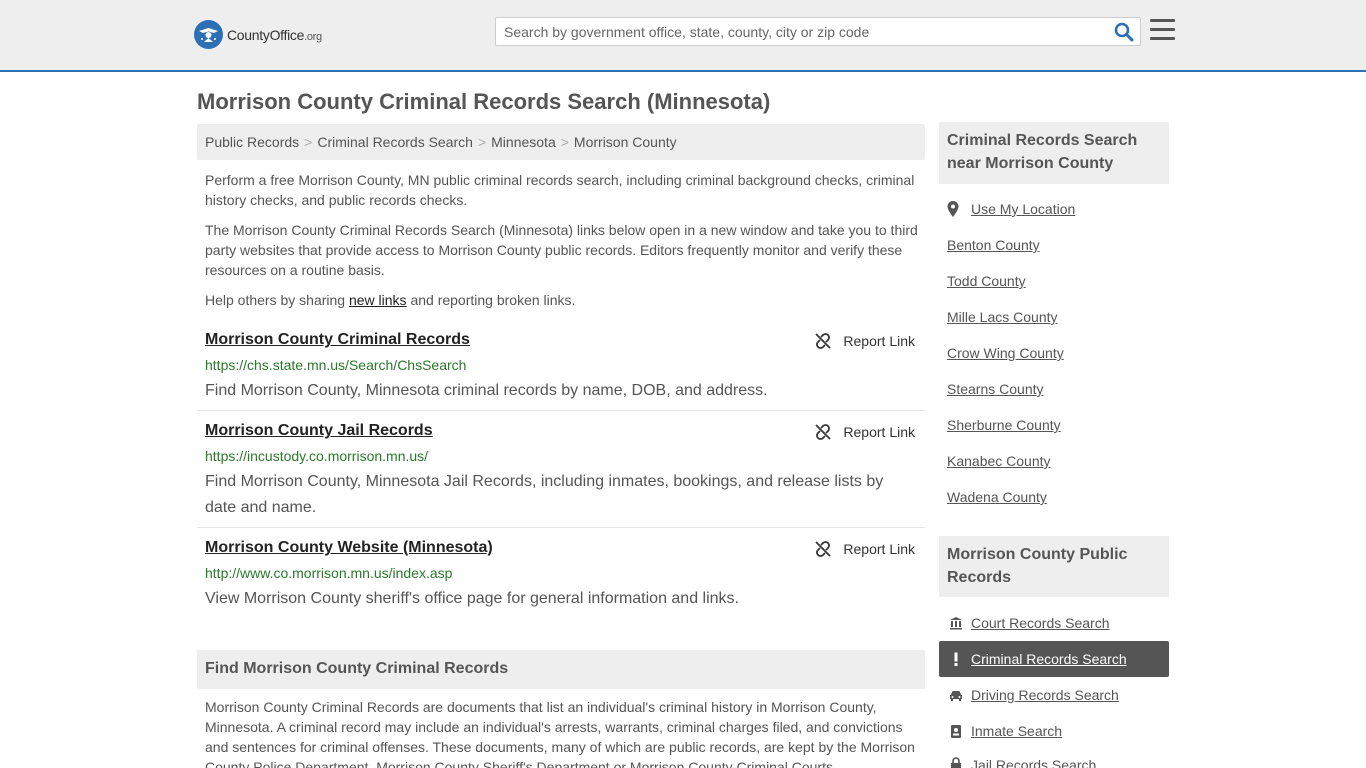 This screenshot has height=768, width=1366. I want to click on breadcrumb-minnesota: Minnesota, so click(523, 142).